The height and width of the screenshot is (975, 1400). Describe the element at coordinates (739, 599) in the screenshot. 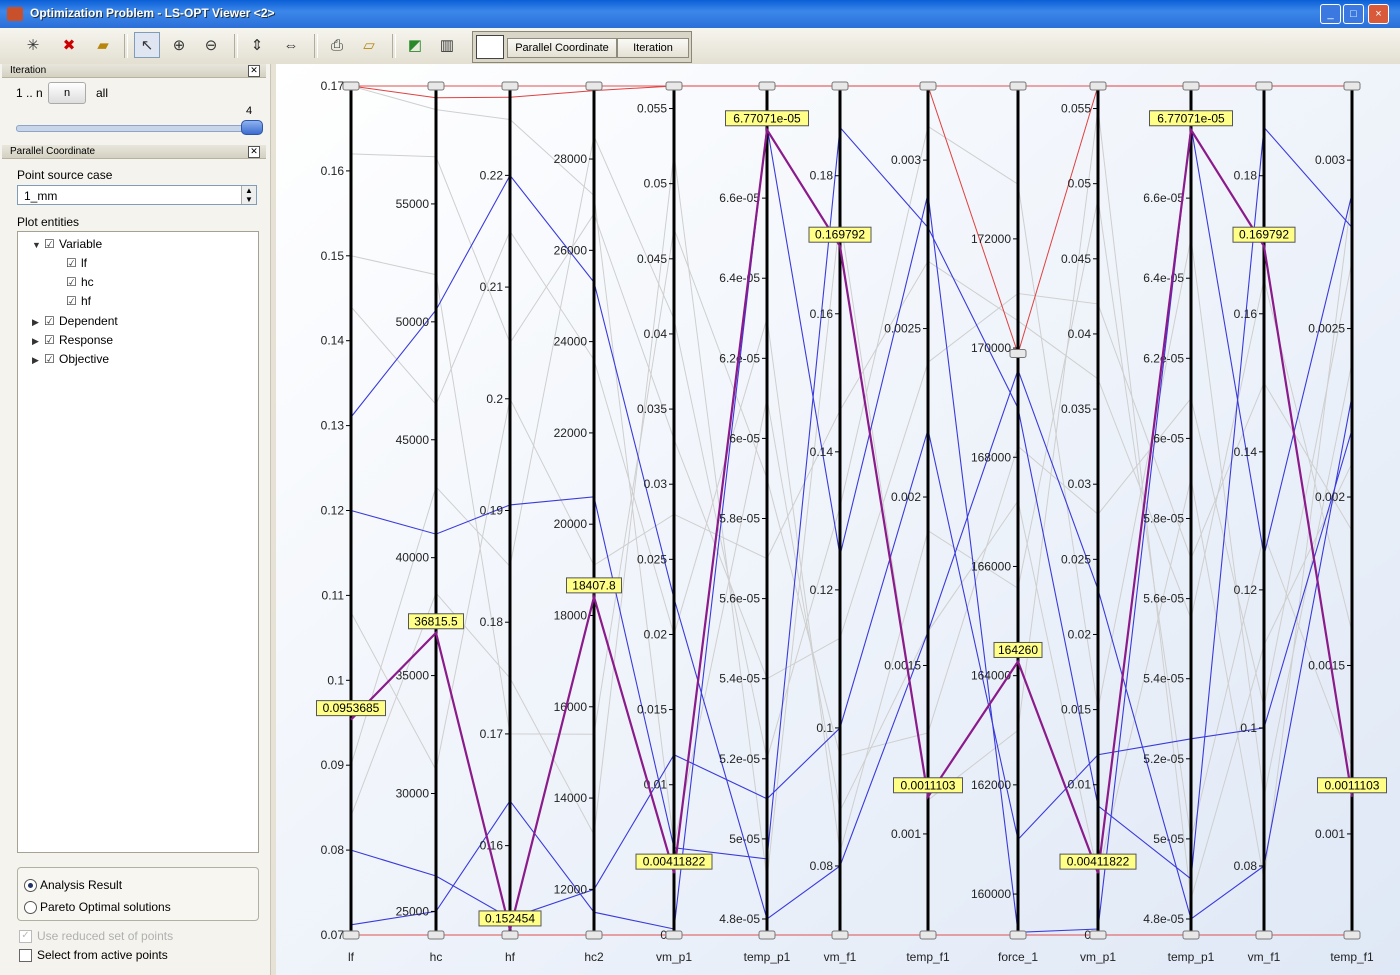

I see `tick-label: 5.6e-05` at that location.